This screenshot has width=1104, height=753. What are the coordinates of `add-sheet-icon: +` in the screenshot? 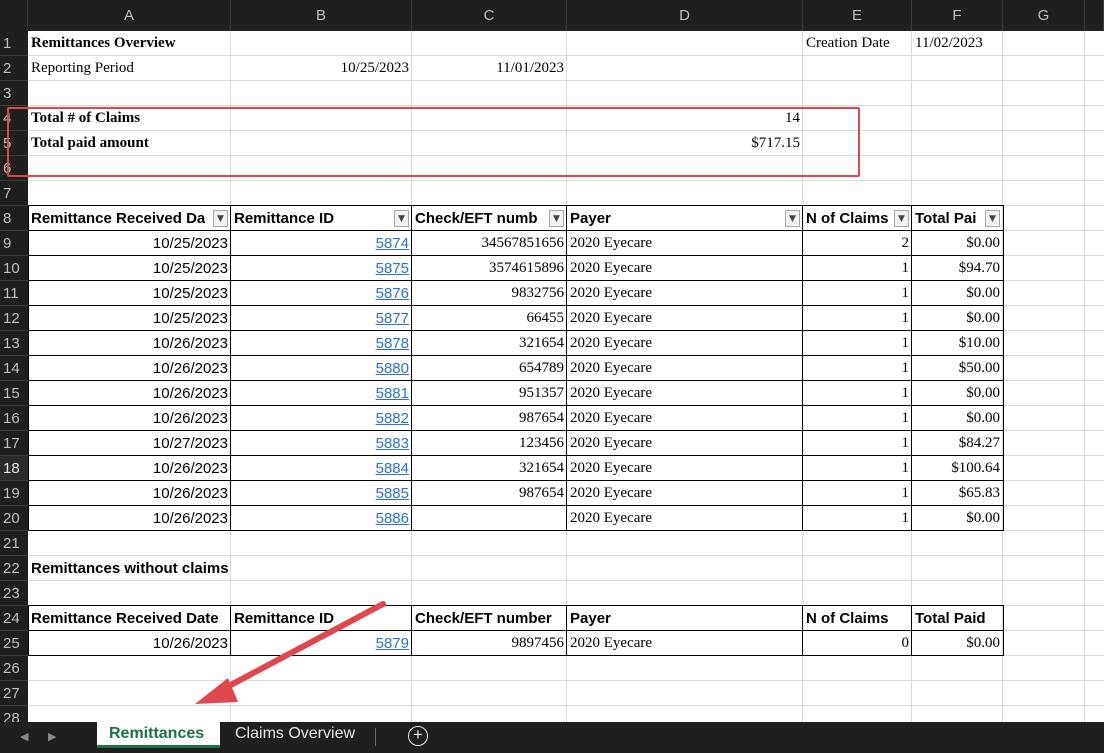 It's located at (418, 736).